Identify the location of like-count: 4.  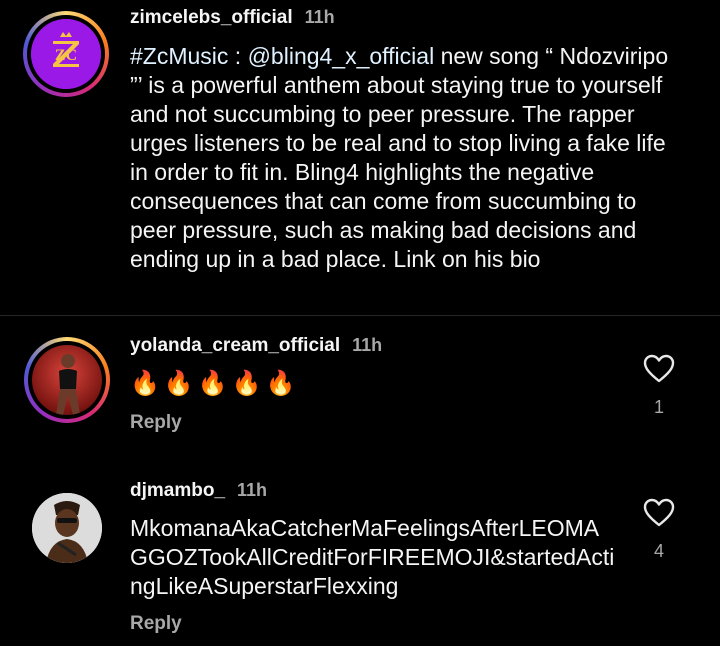
(658, 551).